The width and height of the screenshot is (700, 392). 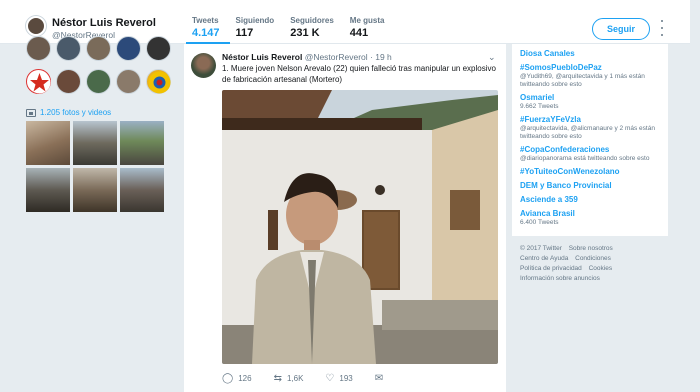 I want to click on retweet-button: ⇆ 1,6K, so click(x=289, y=378).